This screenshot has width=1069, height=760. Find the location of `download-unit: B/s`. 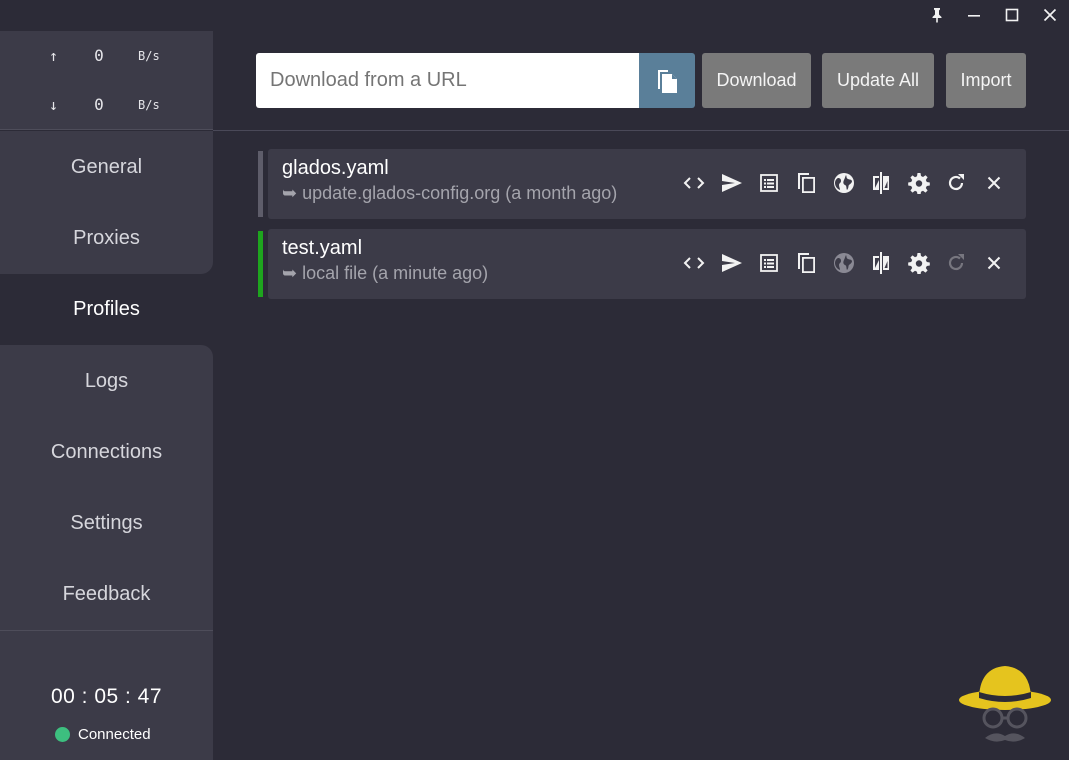

download-unit: B/s is located at coordinates (149, 105).